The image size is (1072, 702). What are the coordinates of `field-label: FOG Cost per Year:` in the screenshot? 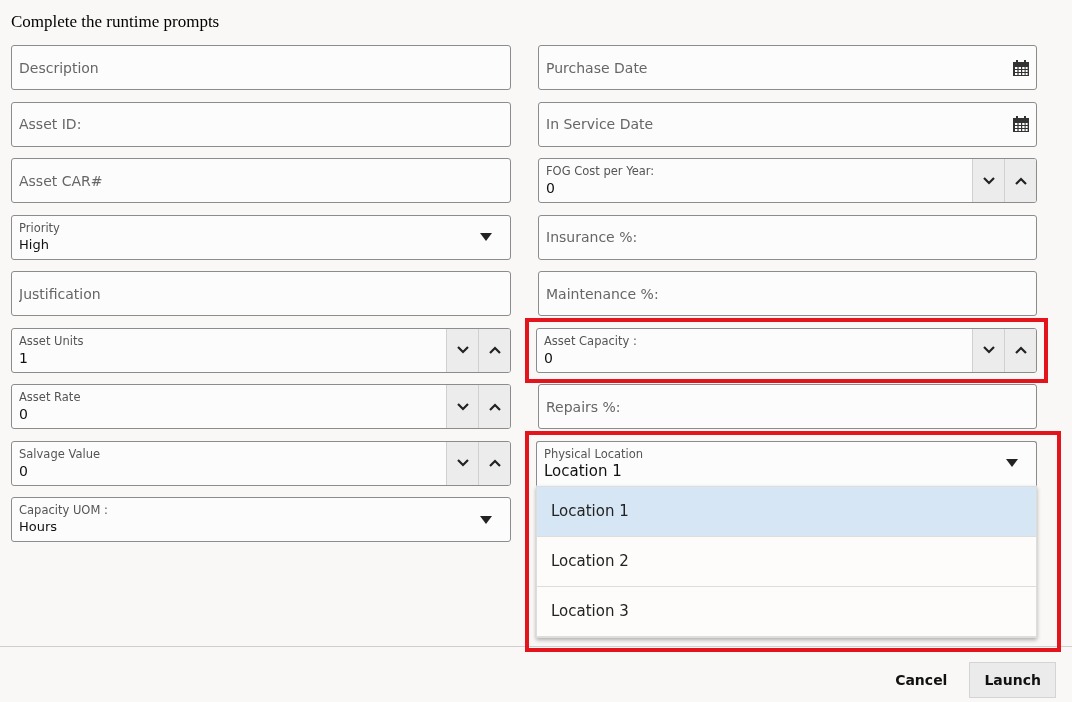 It's located at (601, 171).